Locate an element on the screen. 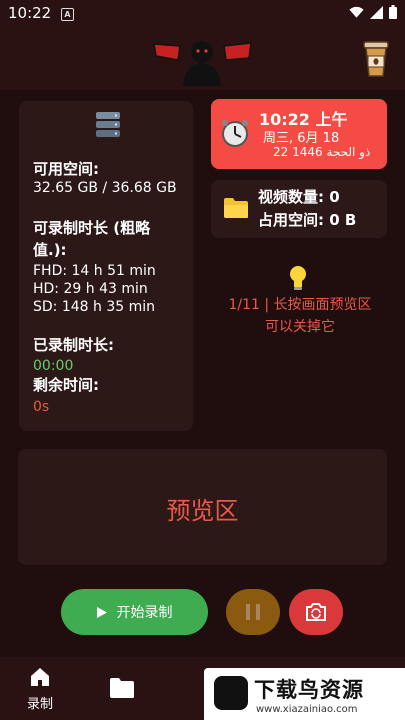 The height and width of the screenshot is (720, 405). recorded-value: 00:00 is located at coordinates (53, 366).